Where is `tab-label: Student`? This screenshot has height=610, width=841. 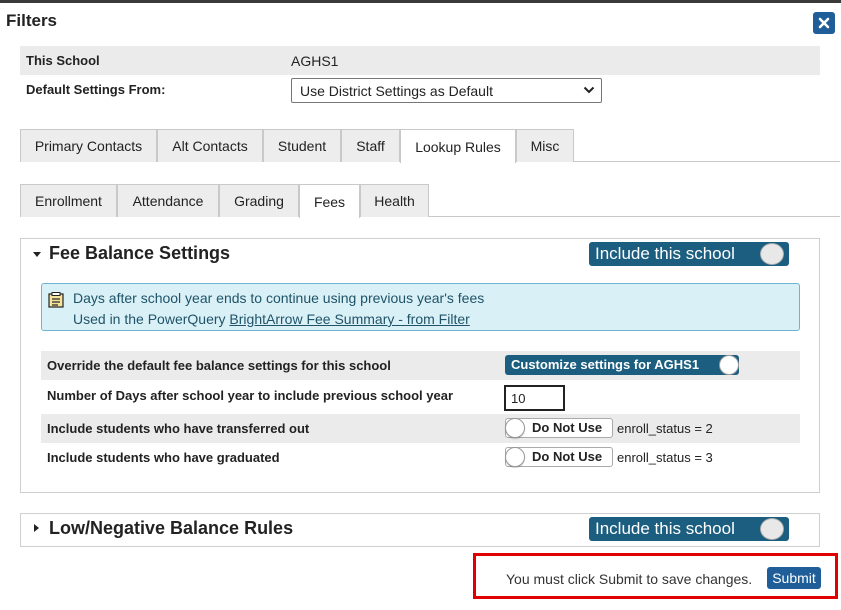
tab-label: Student is located at coordinates (302, 146).